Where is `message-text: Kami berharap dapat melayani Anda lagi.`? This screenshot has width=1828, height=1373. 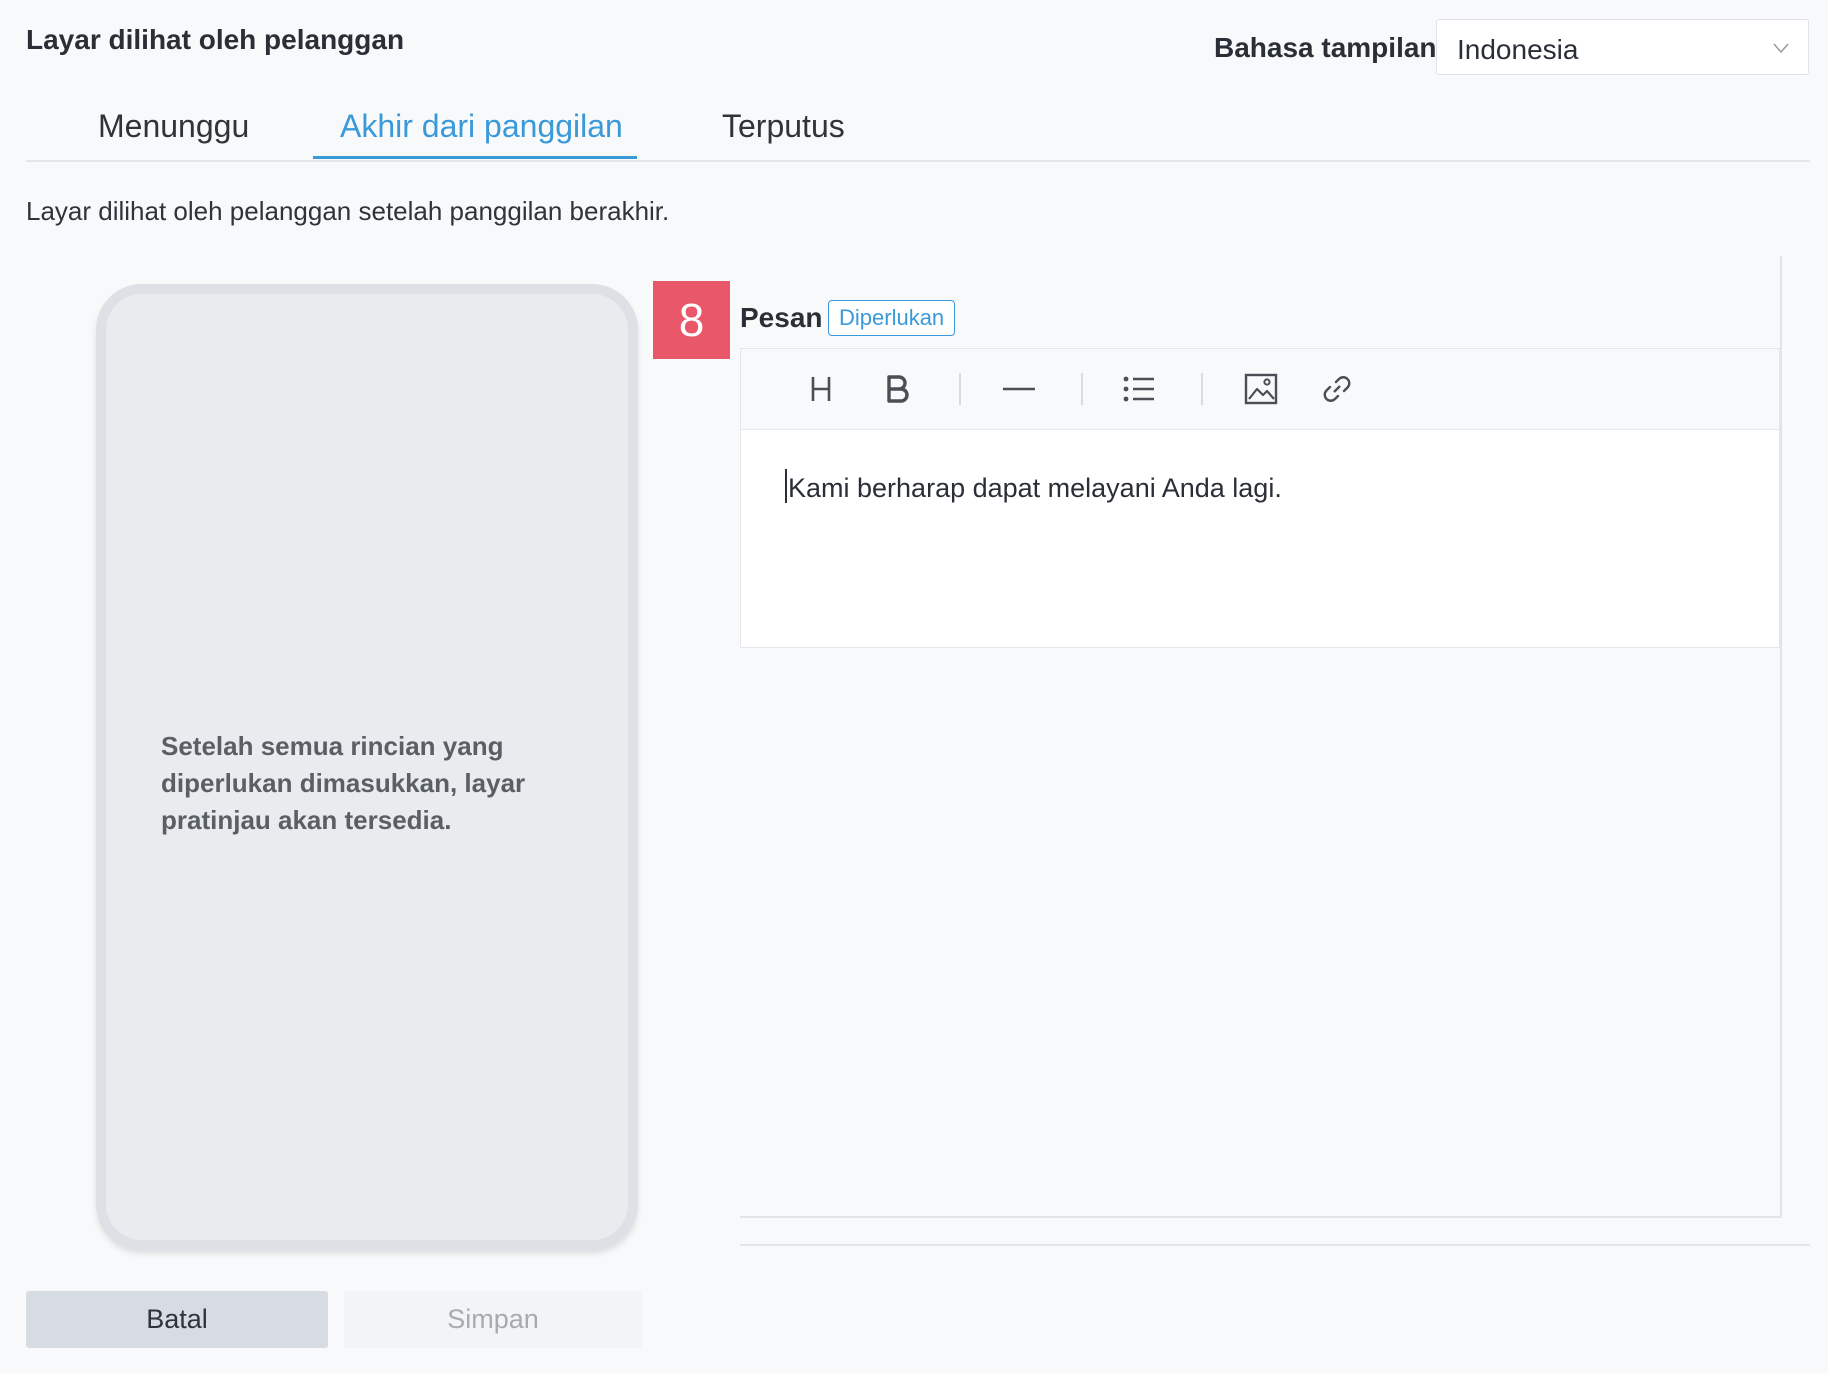 message-text: Kami berharap dapat melayani Anda lagi. is located at coordinates (1035, 488).